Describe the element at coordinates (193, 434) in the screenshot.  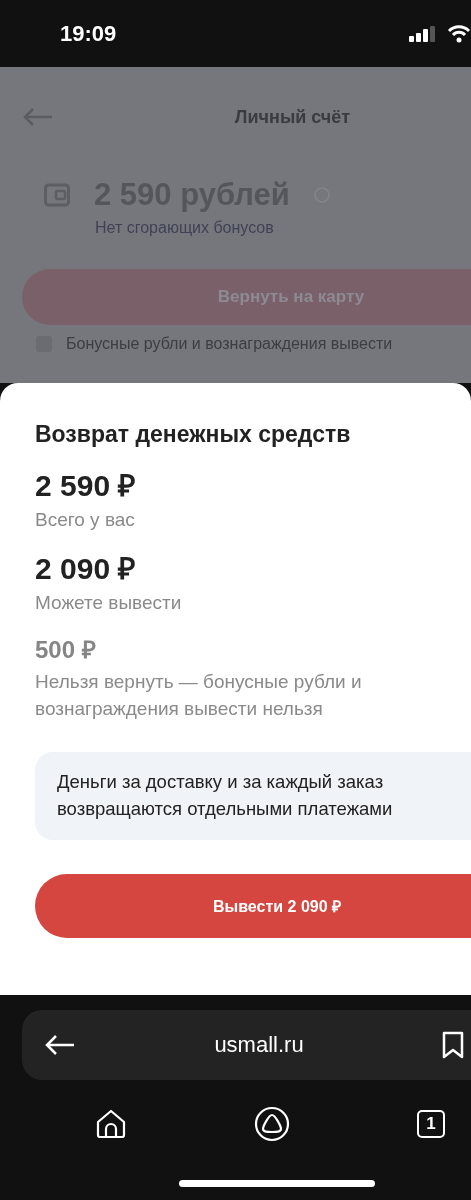
I see `sheet-title: Возврат денежных средств` at that location.